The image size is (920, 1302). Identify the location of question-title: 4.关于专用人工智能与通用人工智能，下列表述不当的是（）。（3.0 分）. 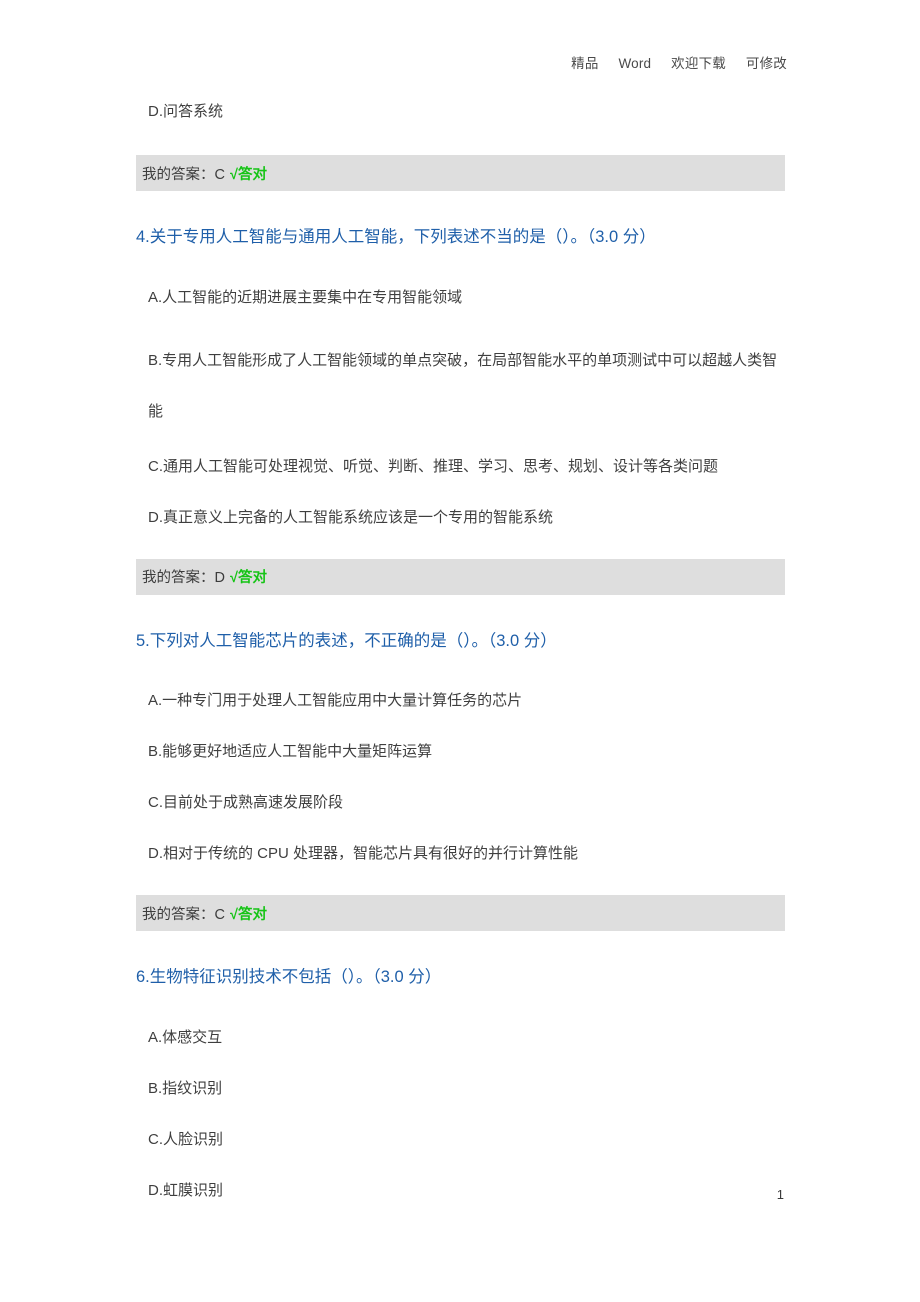
(396, 237).